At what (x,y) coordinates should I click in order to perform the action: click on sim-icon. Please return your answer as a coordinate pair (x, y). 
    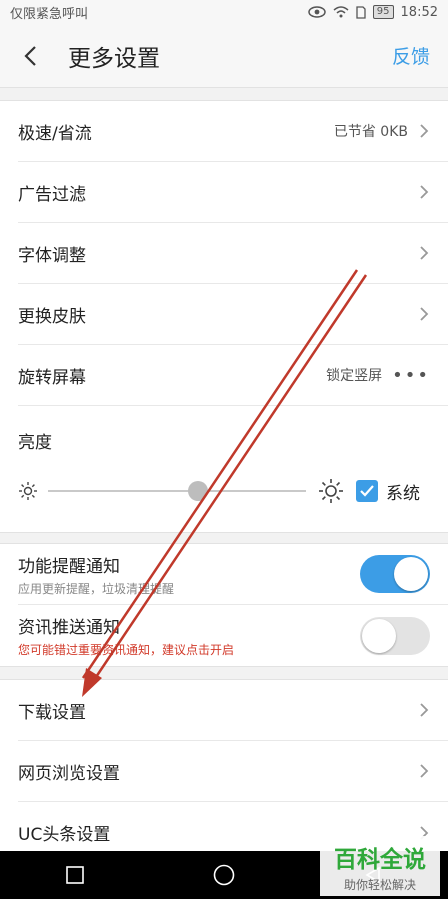
    Looking at the image, I should click on (361, 12).